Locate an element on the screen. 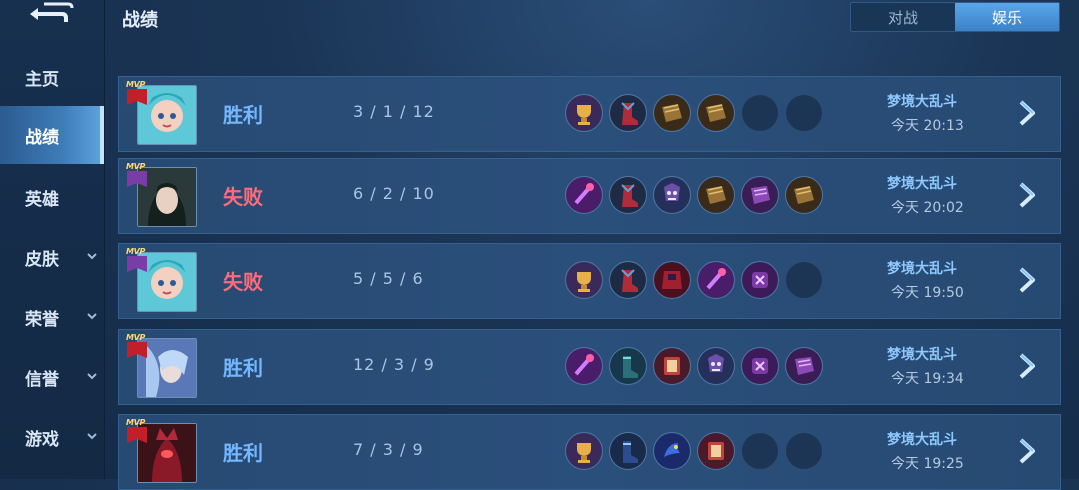 The image size is (1079, 490). sidebar-item-6: 游戏 is located at coordinates (52, 437).